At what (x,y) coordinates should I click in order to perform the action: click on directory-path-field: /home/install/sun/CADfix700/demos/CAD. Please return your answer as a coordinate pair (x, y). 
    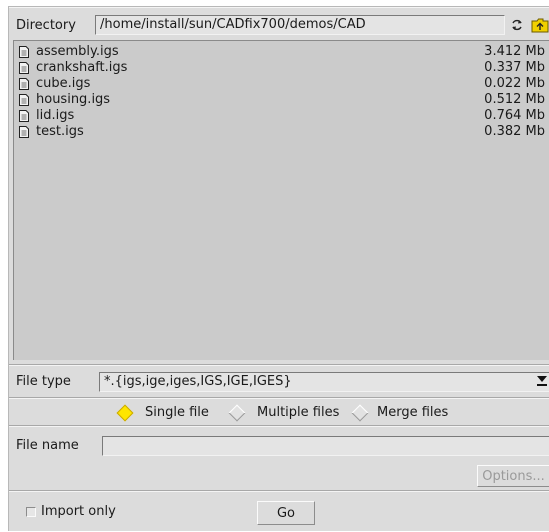
    Looking at the image, I should click on (300, 25).